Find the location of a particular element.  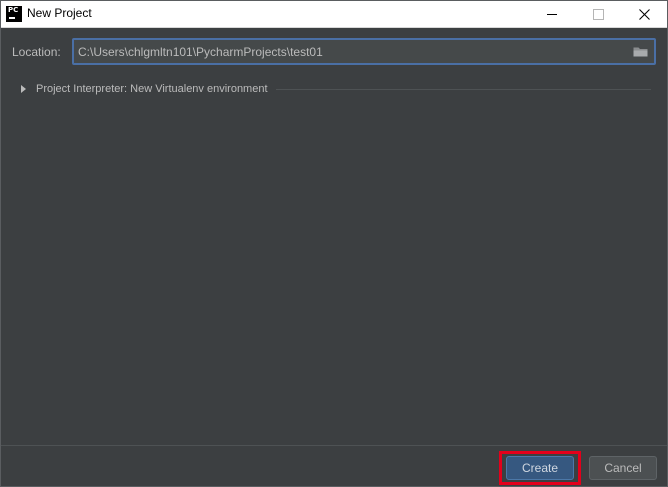

title-bar: PC New Project is located at coordinates (334, 14).